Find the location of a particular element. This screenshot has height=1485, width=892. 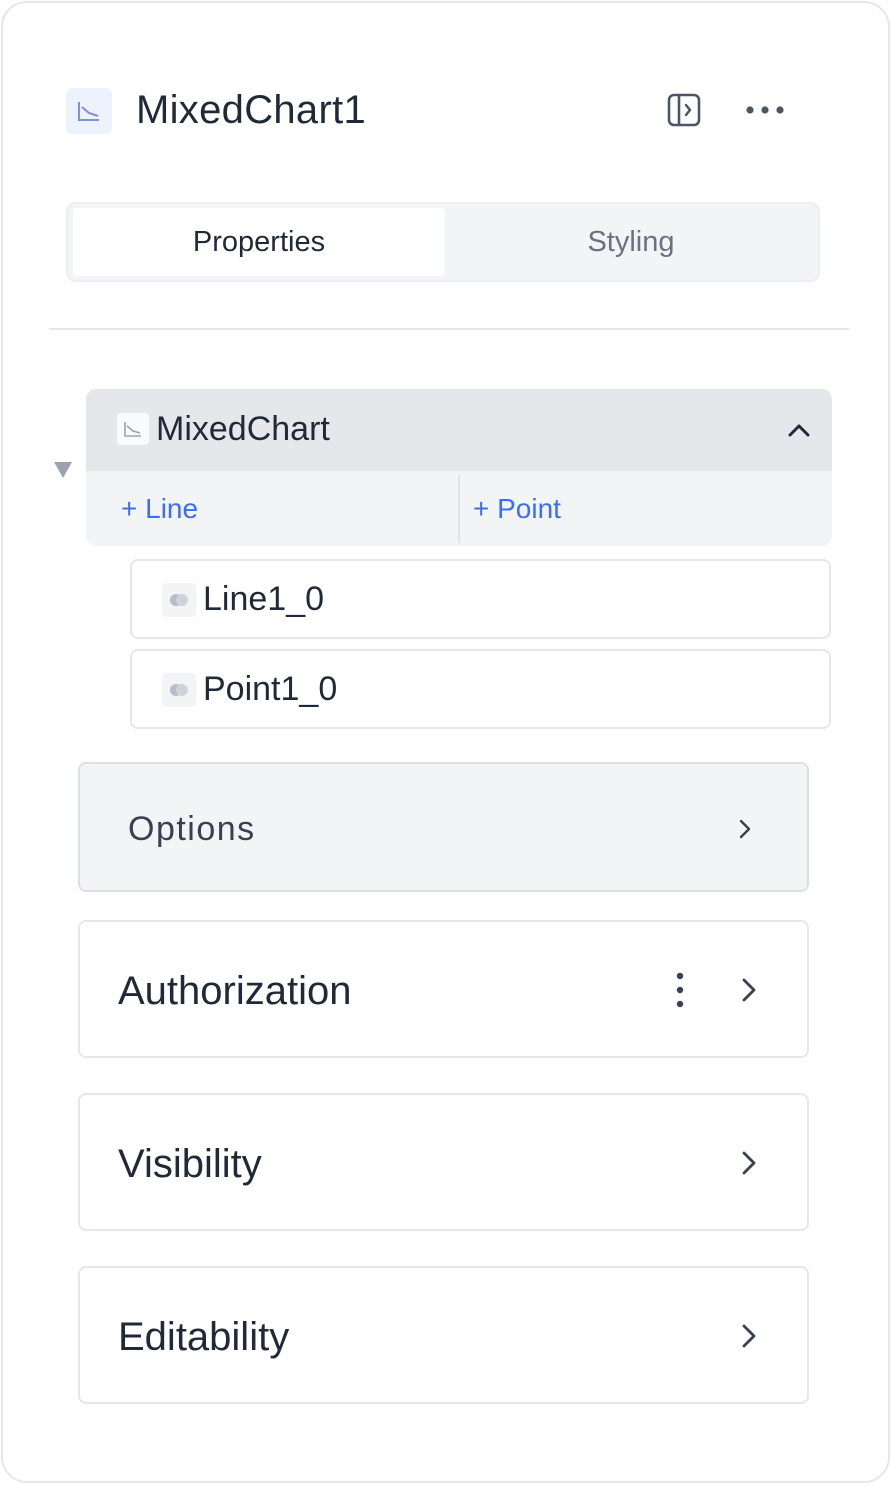

more-options-button is located at coordinates (765, 110).